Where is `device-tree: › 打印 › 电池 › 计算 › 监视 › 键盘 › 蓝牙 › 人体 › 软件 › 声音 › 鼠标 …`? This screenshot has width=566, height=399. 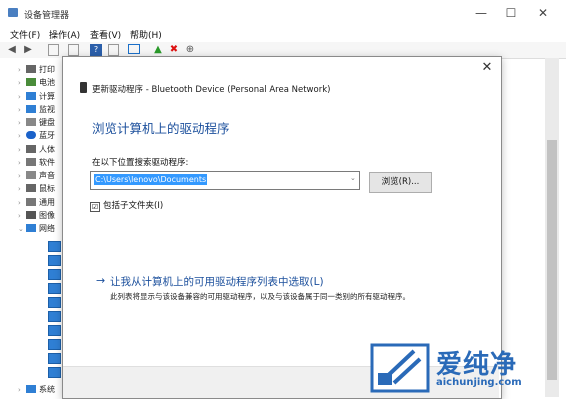
device-tree: › 打印 › 电池 › 计算 › 监视 › 键盘 › 蓝牙 › 人体 › 软件 › 声音 › 鼠标 … is located at coordinates (32, 227).